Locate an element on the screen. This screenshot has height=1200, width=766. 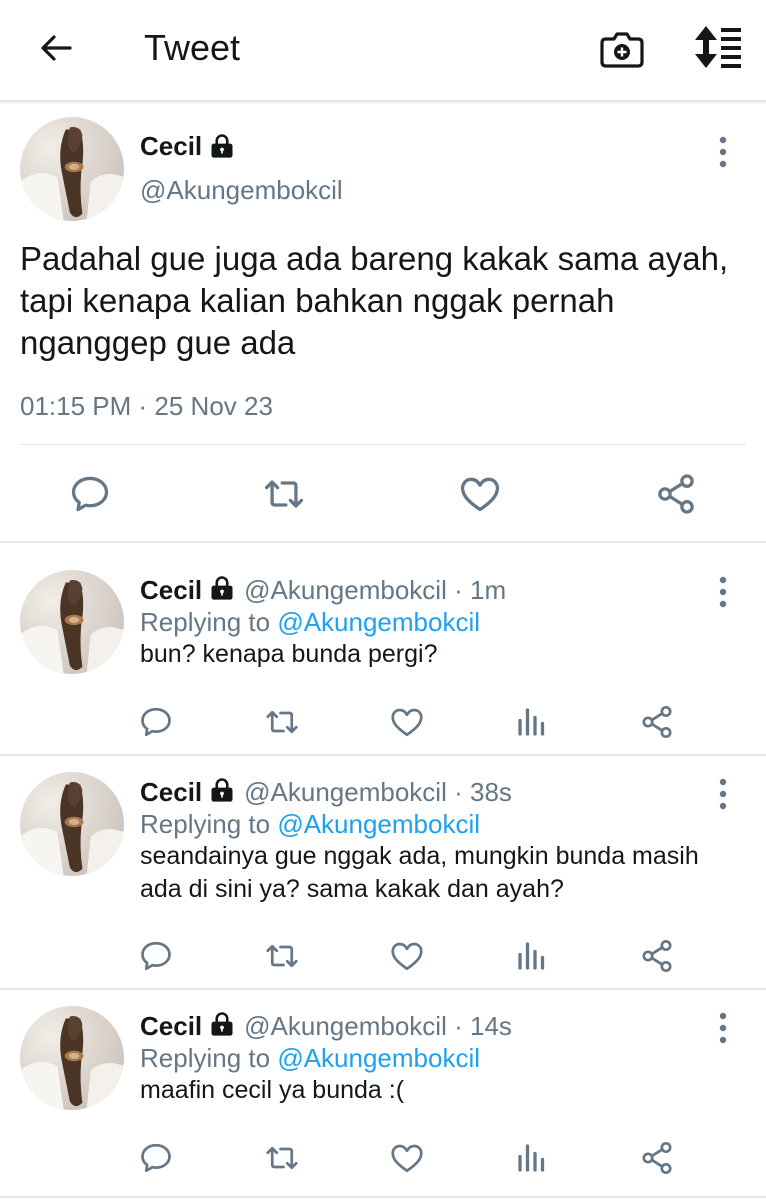
tweet-text: maafin cecil ya bunda :( is located at coordinates (272, 1090).